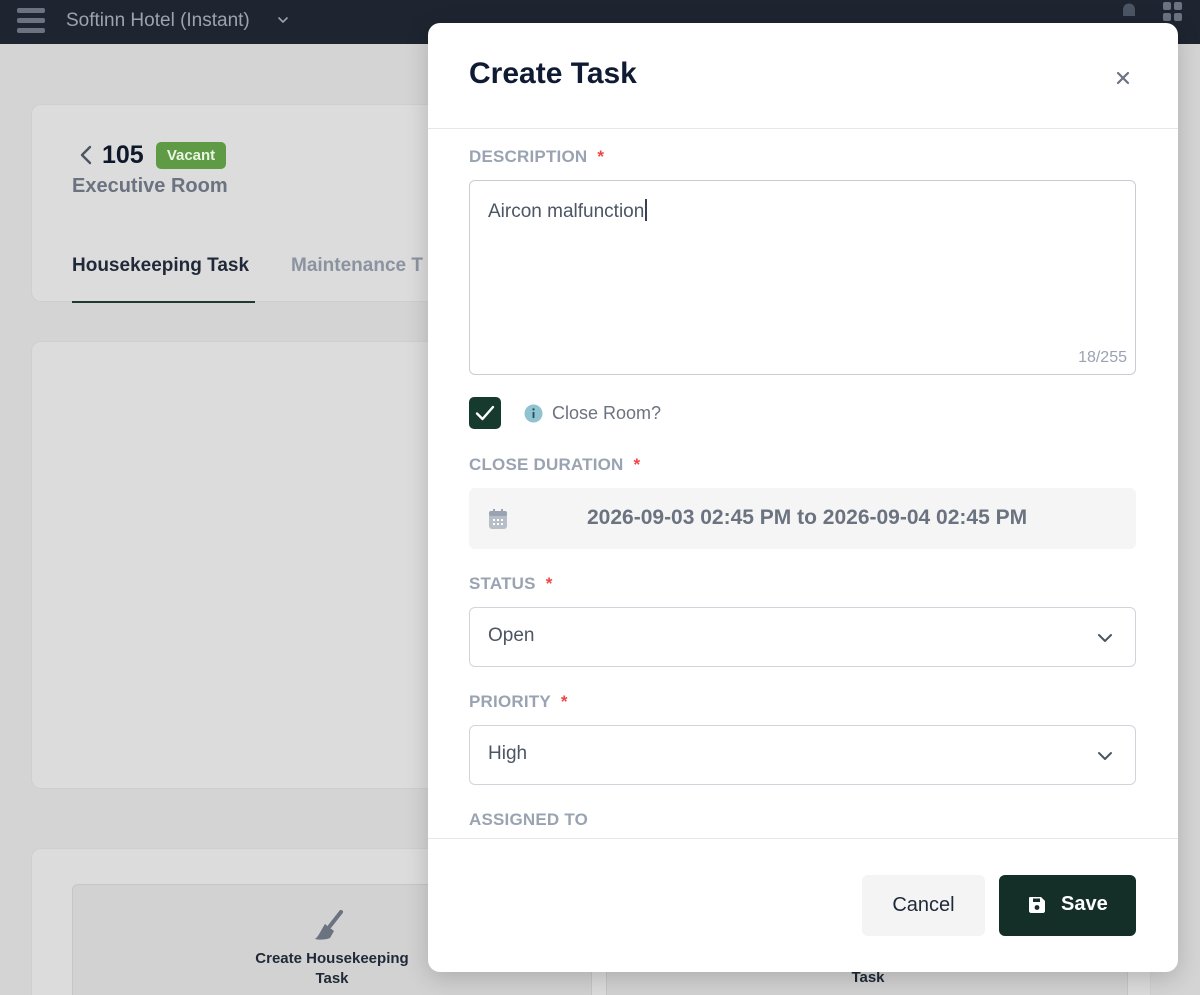 Image resolution: width=1200 pixels, height=995 pixels. I want to click on footer-divider, so click(803, 838).